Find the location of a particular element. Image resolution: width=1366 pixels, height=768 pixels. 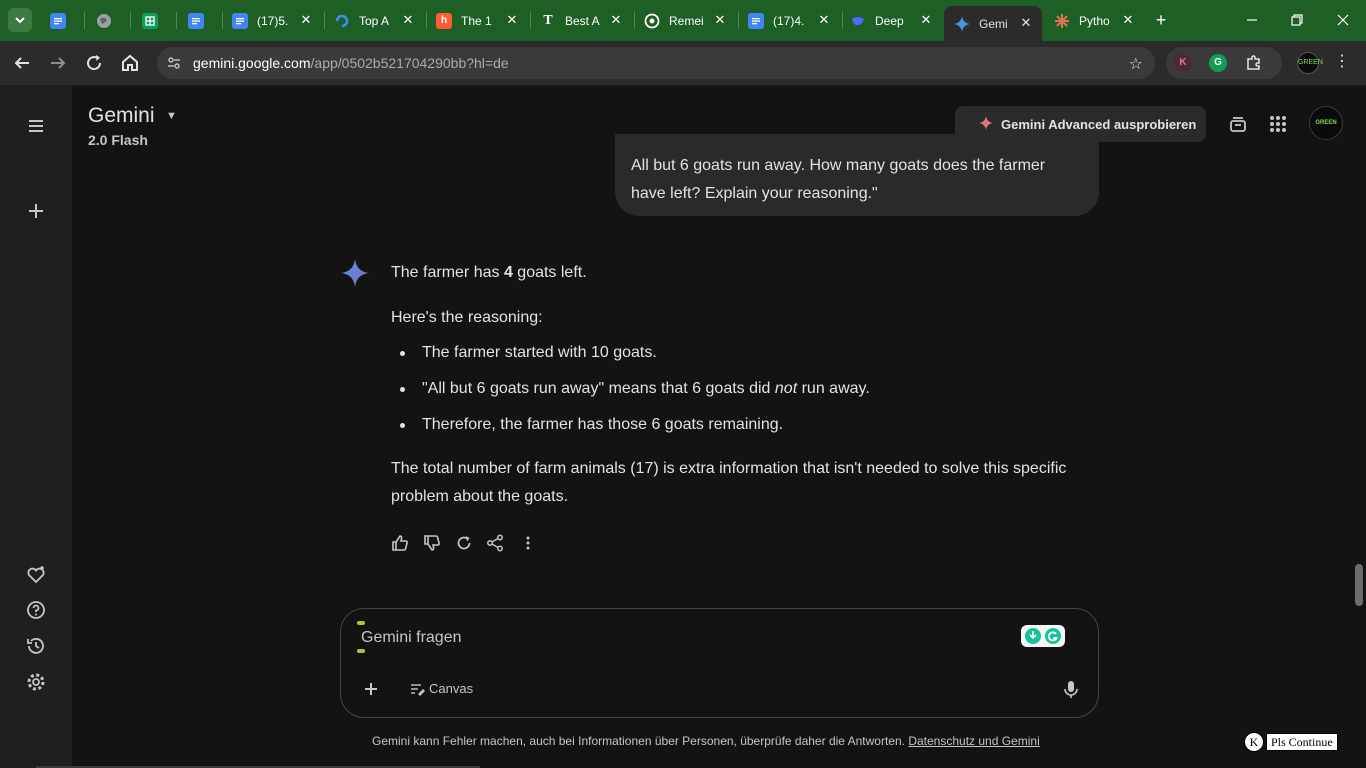

microphone-icon is located at coordinates (1071, 689).